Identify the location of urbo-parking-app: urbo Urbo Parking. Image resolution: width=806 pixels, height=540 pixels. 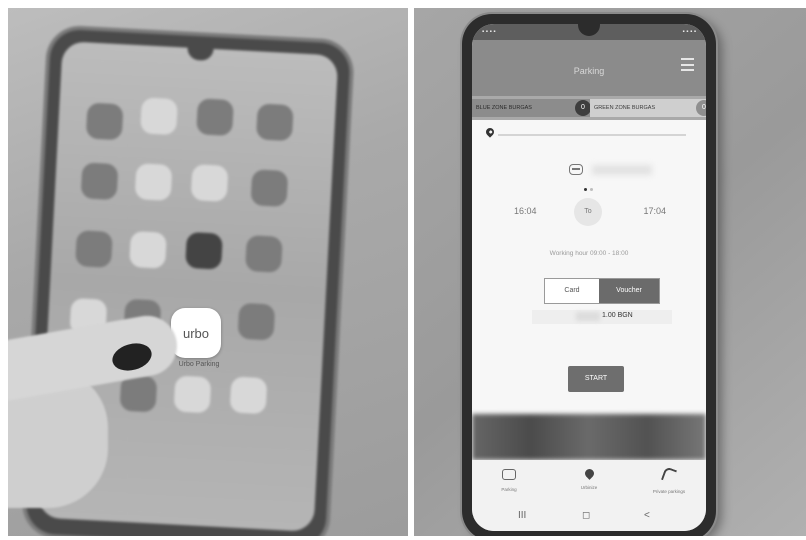
(199, 345).